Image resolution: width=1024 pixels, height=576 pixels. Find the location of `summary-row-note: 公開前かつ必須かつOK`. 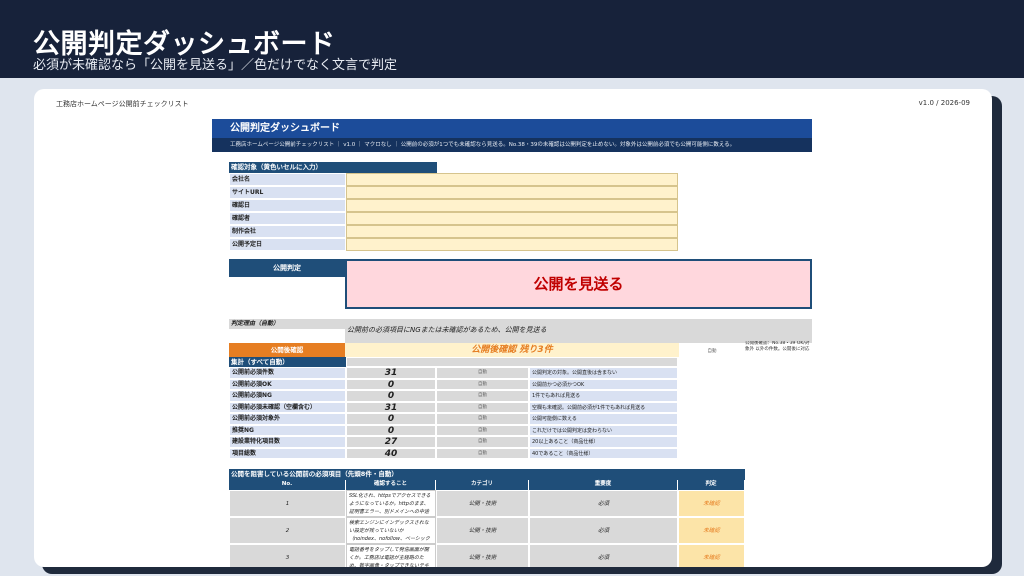

summary-row-note: 公開前かつ必須かつOK is located at coordinates (603, 384).